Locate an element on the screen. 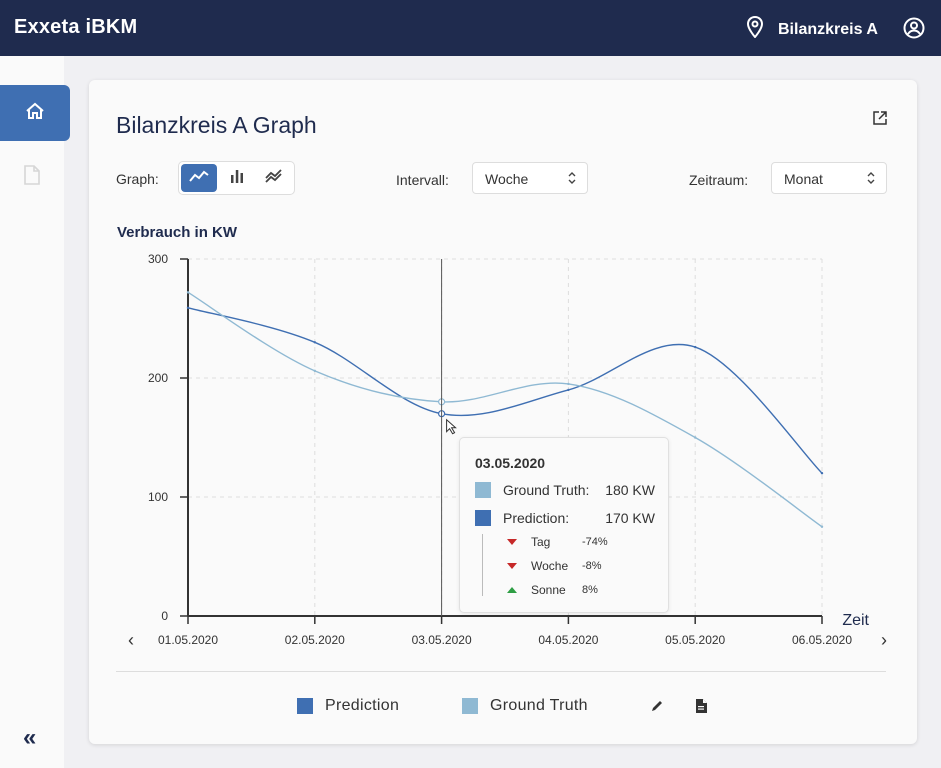 The image size is (941, 768). tooltip-date: 03.05.2020 is located at coordinates (510, 463).